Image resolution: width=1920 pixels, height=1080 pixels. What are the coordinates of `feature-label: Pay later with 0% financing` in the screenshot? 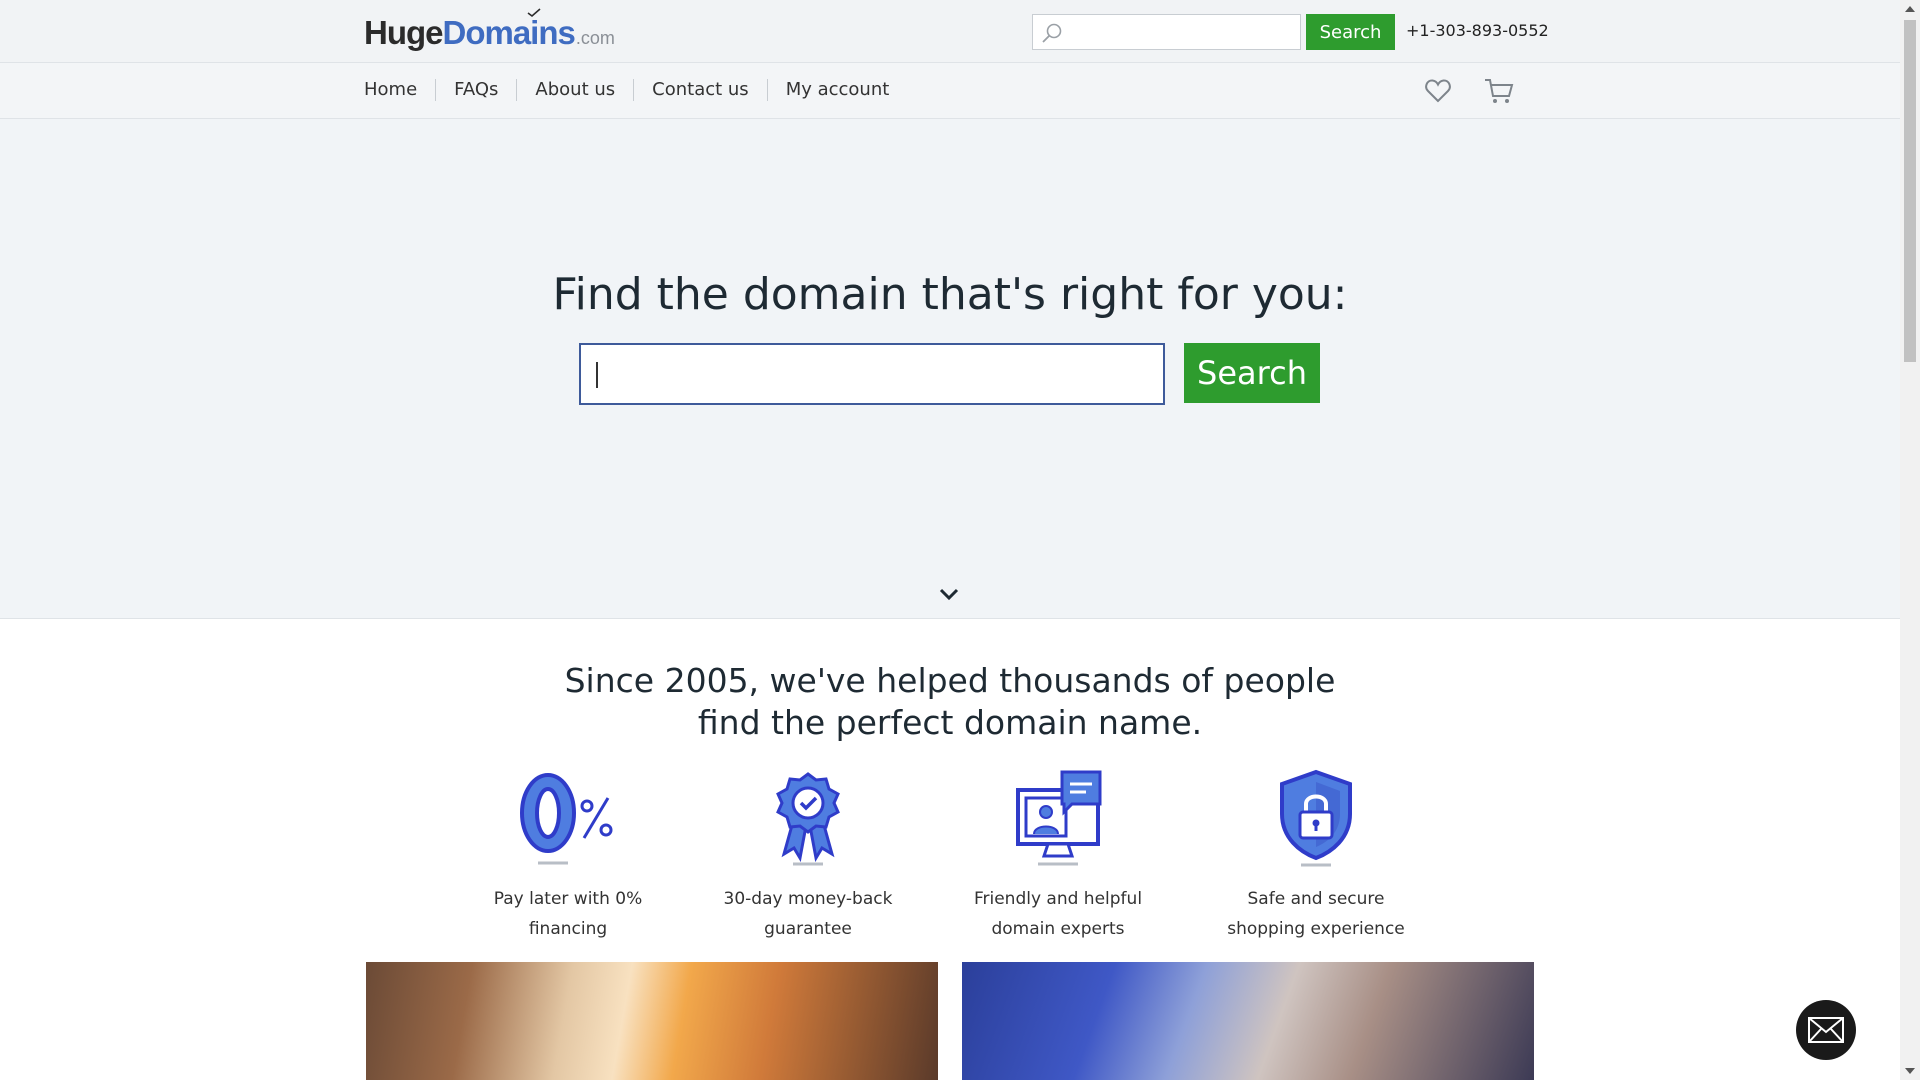 It's located at (568, 914).